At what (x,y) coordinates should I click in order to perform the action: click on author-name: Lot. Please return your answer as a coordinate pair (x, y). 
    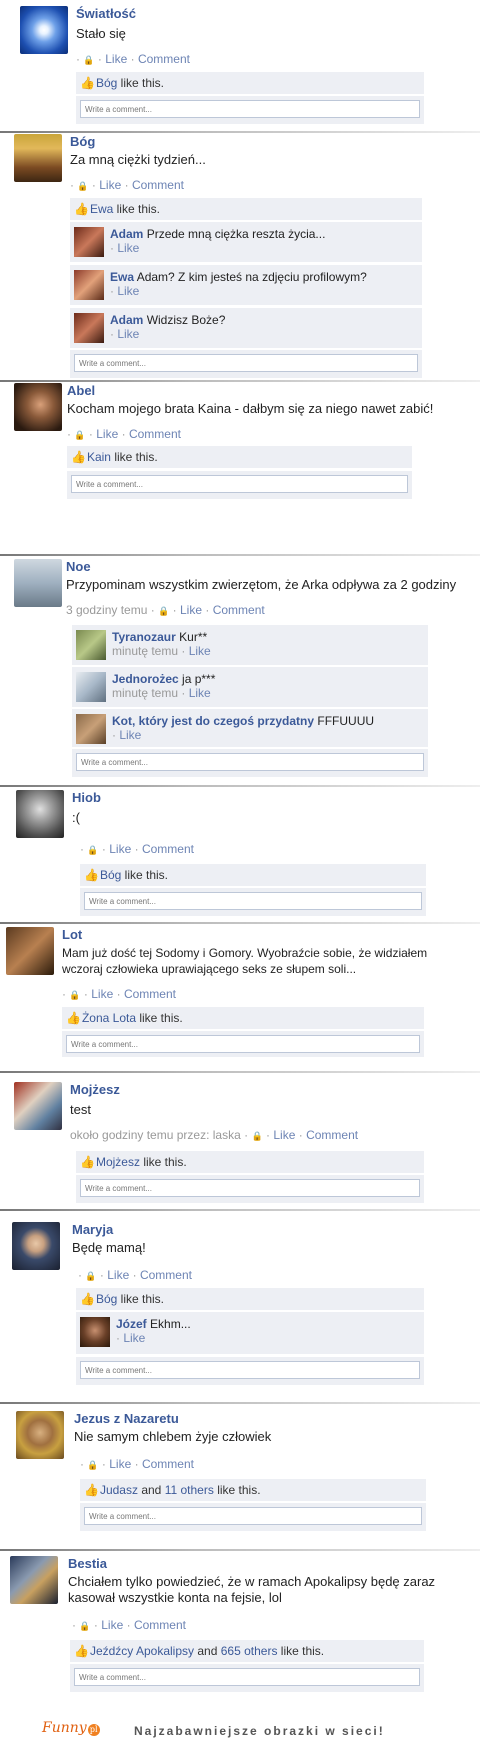
    Looking at the image, I should click on (72, 934).